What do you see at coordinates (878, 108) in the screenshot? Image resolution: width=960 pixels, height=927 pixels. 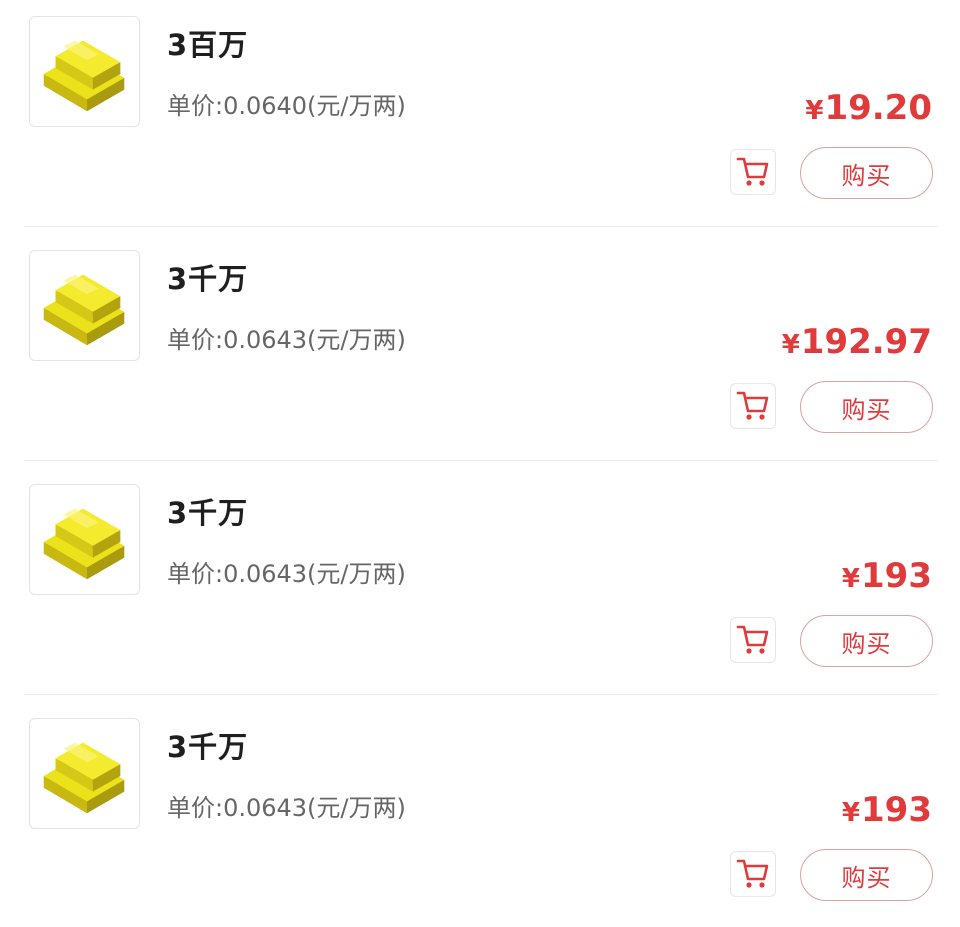 I see `price-value: 19.20` at bounding box center [878, 108].